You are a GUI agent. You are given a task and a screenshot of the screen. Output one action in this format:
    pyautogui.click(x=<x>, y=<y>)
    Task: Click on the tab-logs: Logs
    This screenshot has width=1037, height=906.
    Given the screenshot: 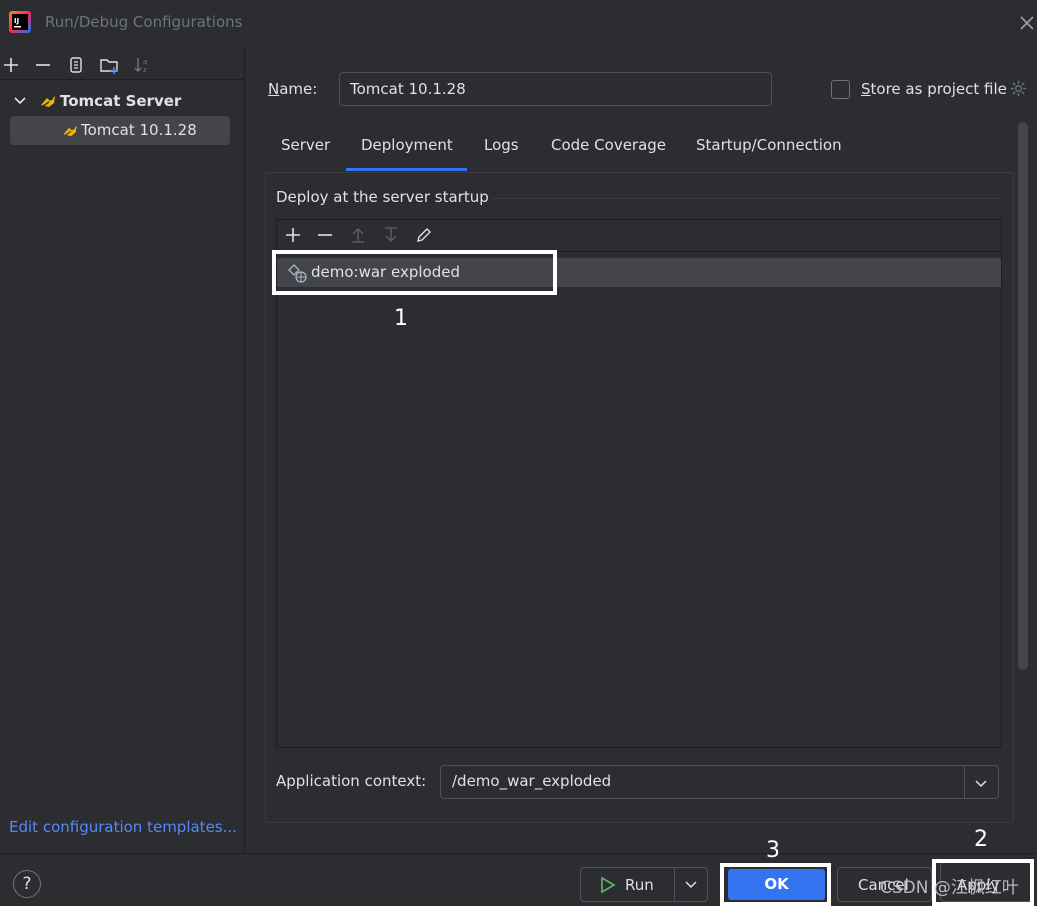 What is the action you would take?
    pyautogui.click(x=501, y=145)
    